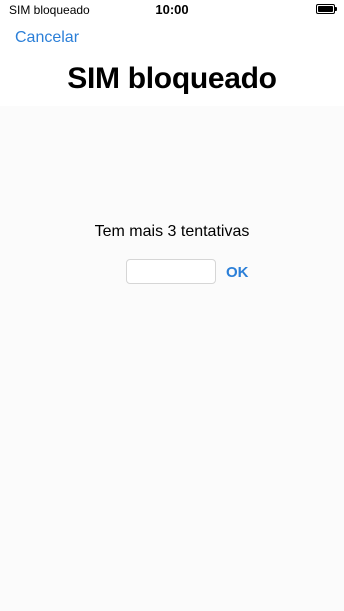  I want to click on battery-level, so click(325, 9).